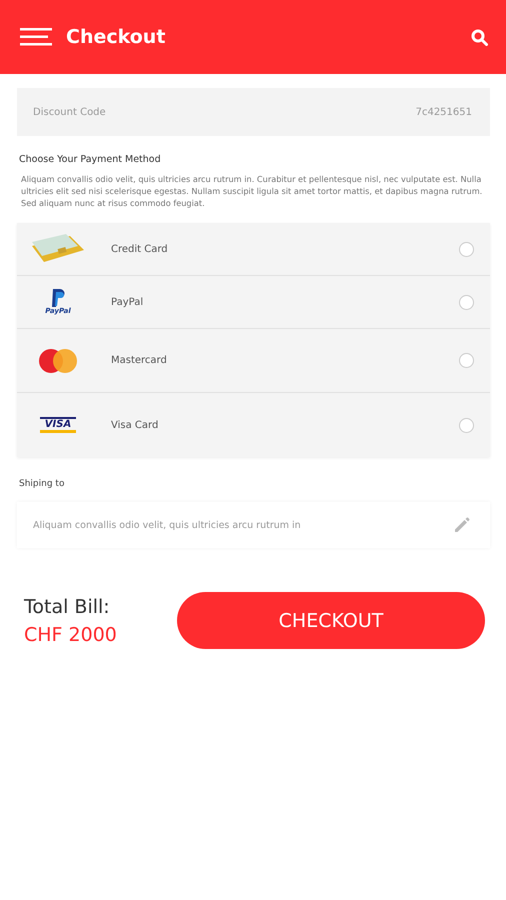 Image resolution: width=506 pixels, height=900 pixels. Describe the element at coordinates (116, 37) in the screenshot. I see `page-title: Checkout` at that location.